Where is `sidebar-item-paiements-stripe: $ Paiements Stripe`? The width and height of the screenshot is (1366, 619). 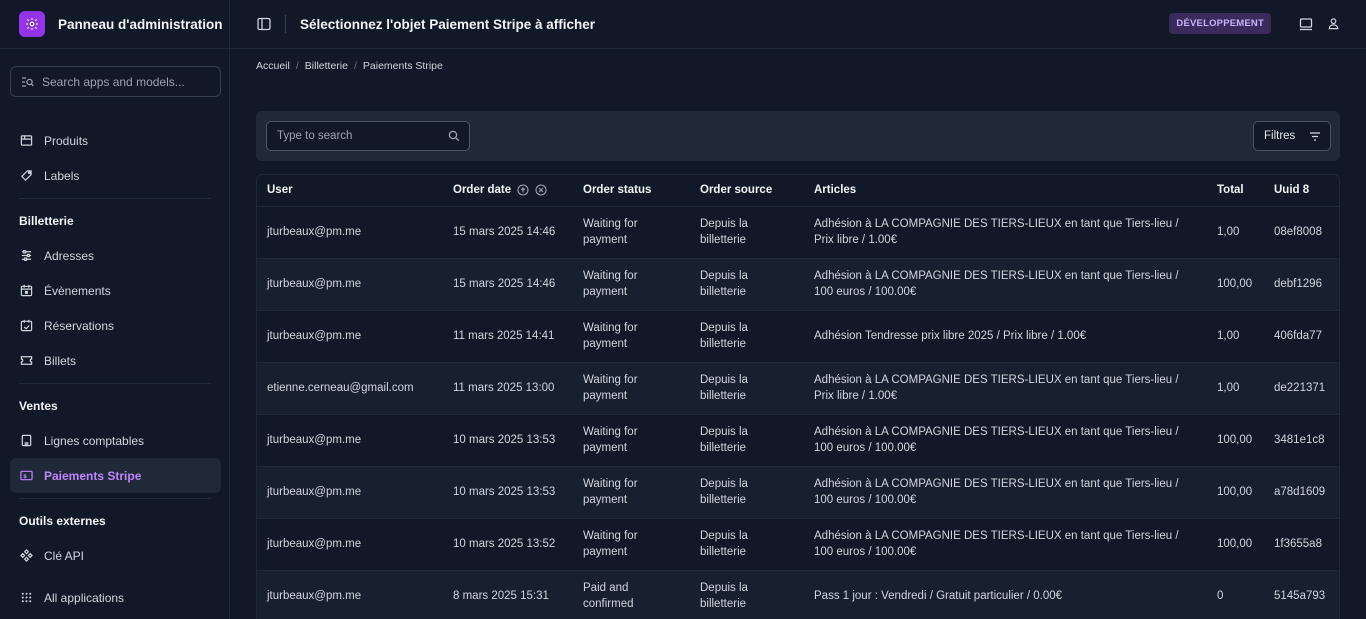 sidebar-item-paiements-stripe: $ Paiements Stripe is located at coordinates (115, 475).